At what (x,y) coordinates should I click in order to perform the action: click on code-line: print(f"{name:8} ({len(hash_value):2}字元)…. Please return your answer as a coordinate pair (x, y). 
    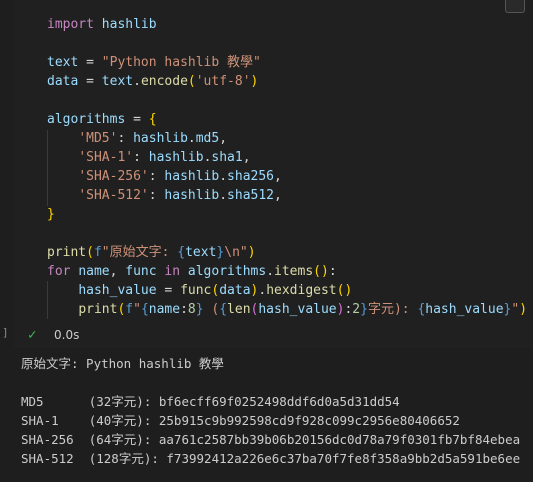
    Looking at the image, I should click on (287, 309).